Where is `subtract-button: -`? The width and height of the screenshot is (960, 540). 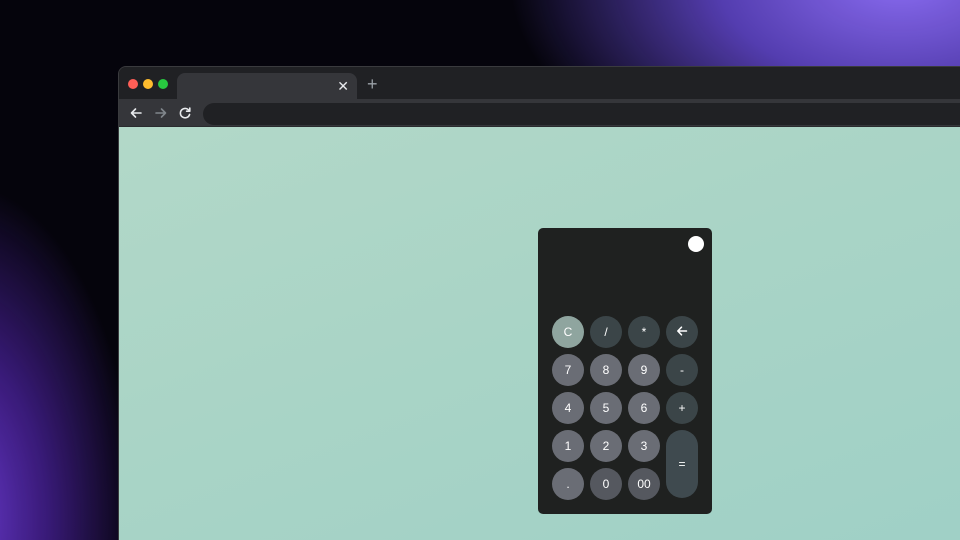
subtract-button: - is located at coordinates (682, 370).